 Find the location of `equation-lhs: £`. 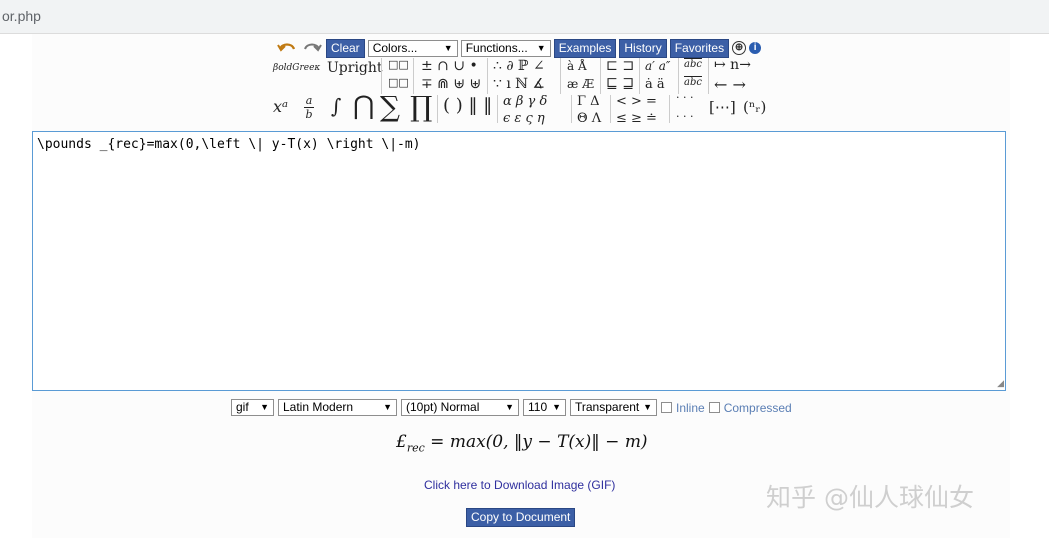

equation-lhs: £ is located at coordinates (401, 442).